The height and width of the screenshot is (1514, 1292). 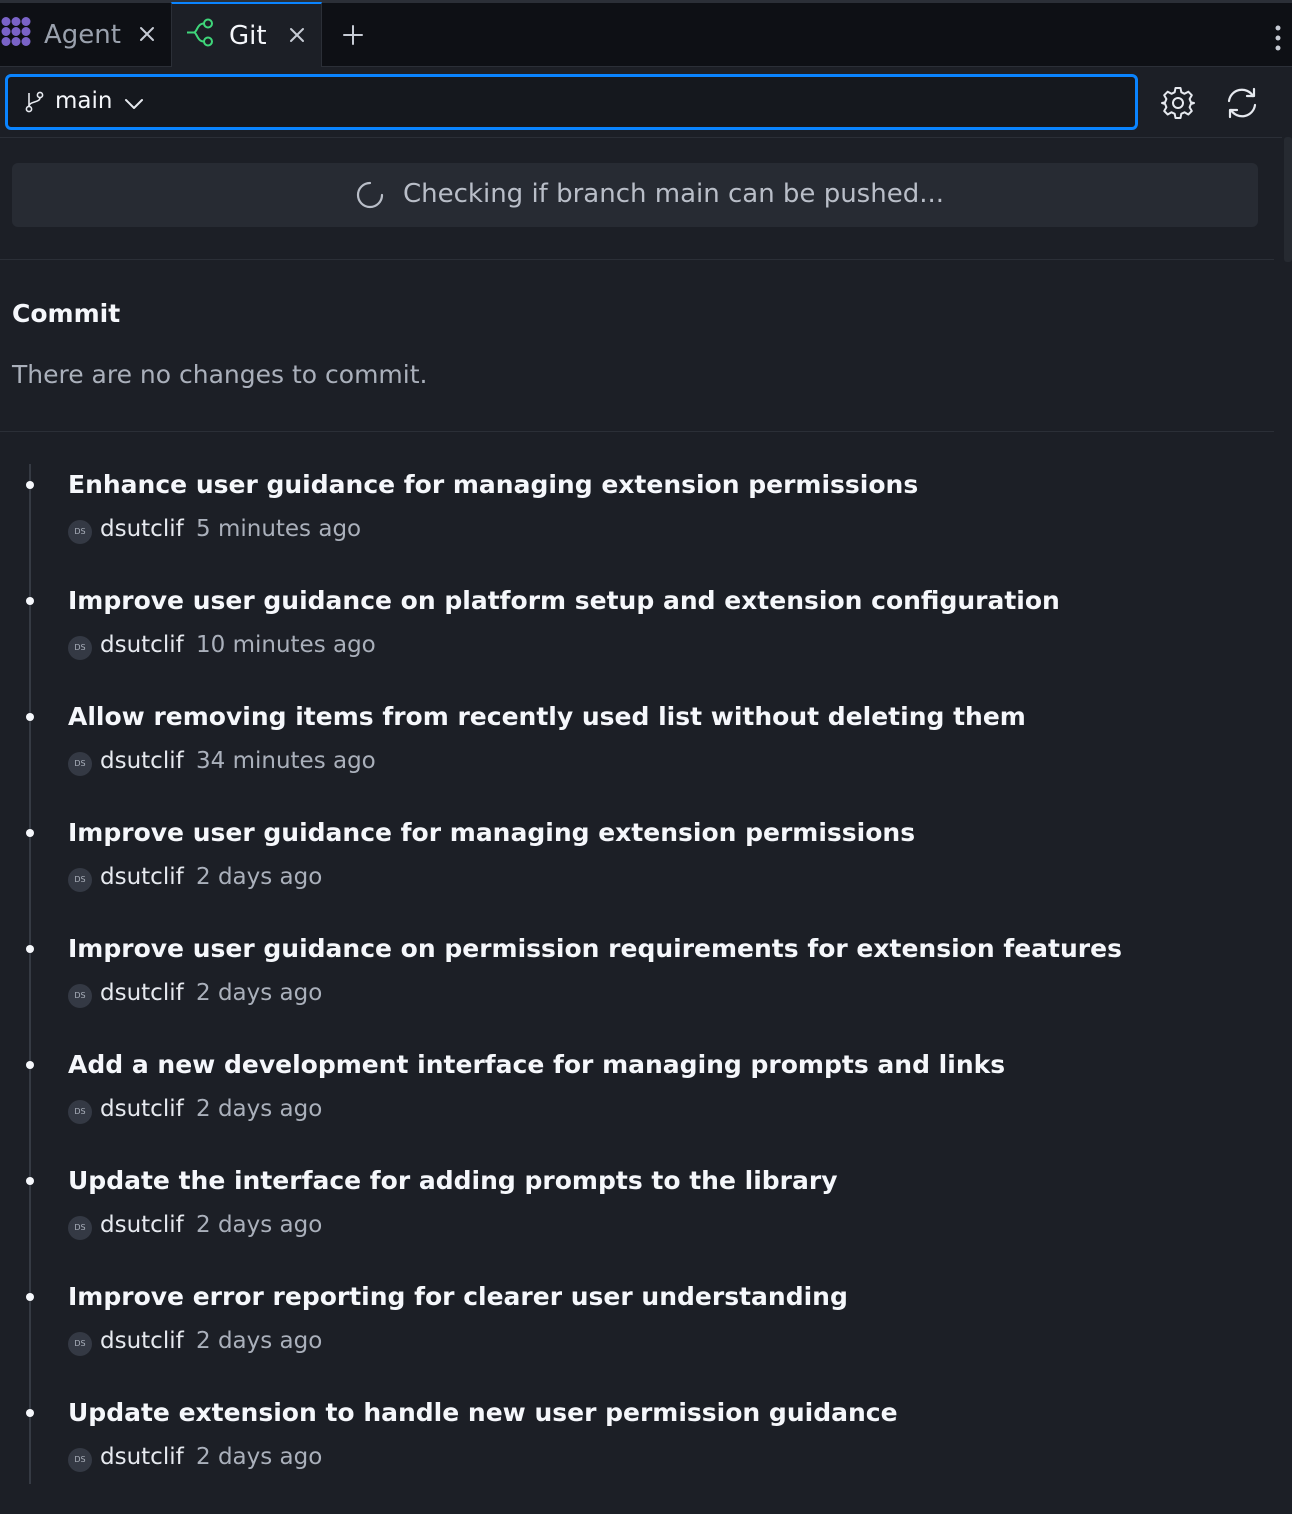 I want to click on commit-time: 10 minutes ago, so click(x=286, y=645).